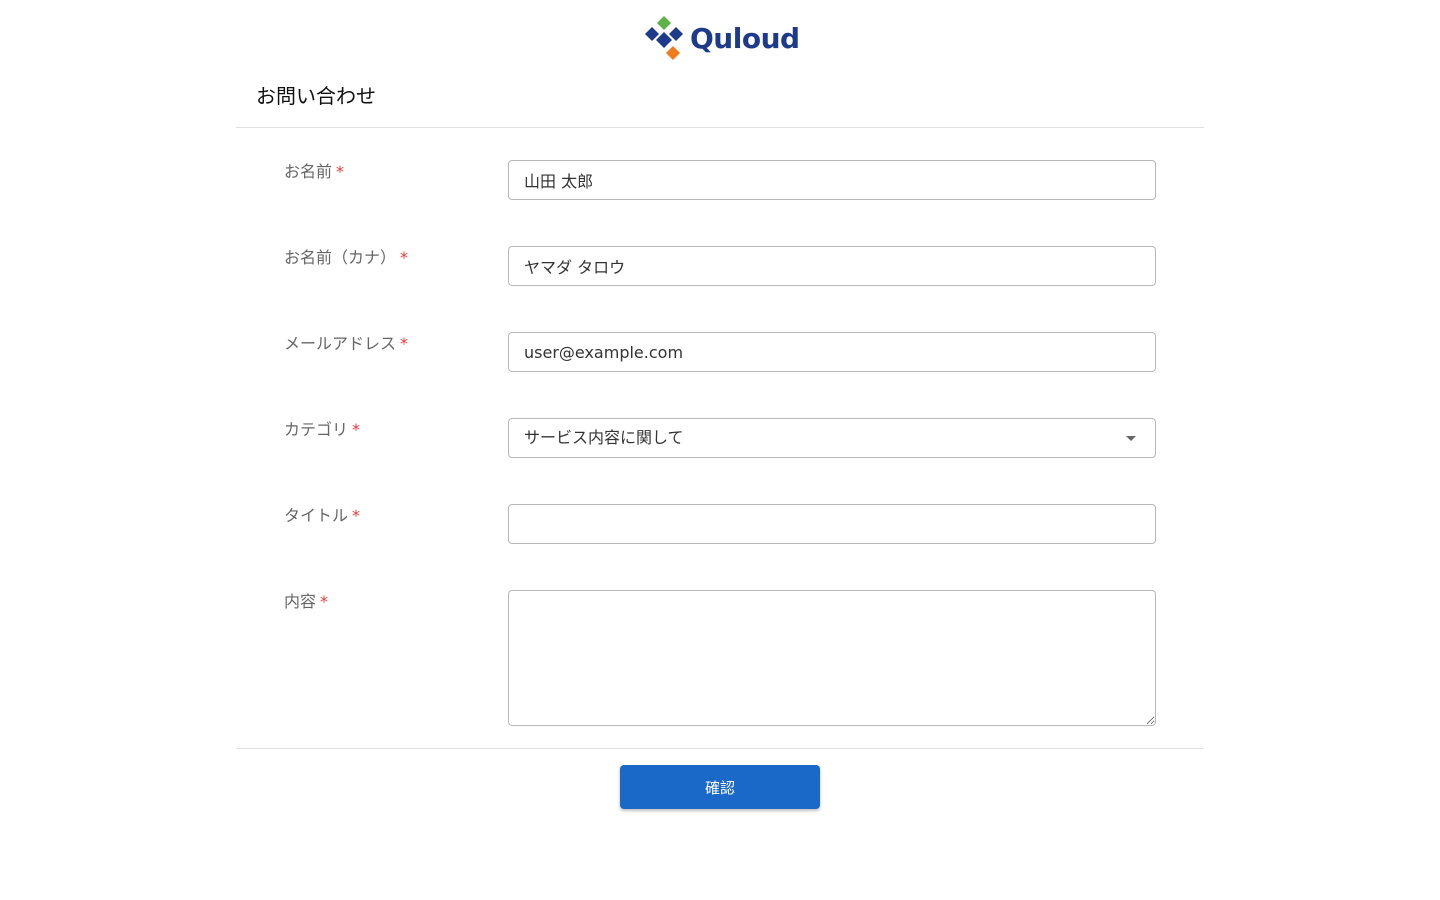 The width and height of the screenshot is (1440, 900). Describe the element at coordinates (1131, 438) in the screenshot. I see `caret-down-icon` at that location.